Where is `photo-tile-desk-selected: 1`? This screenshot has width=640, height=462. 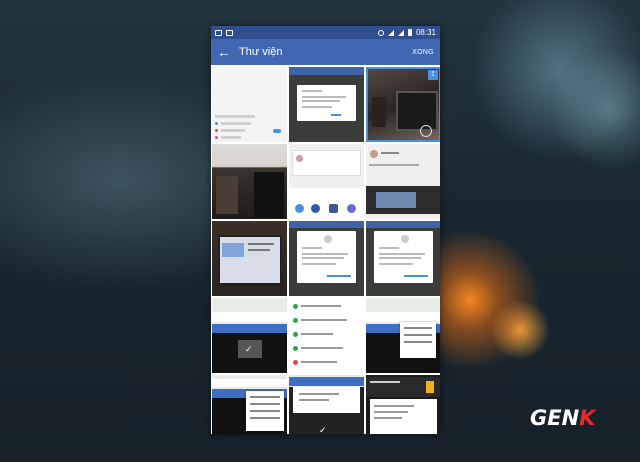 photo-tile-desk-selected: 1 is located at coordinates (403, 104).